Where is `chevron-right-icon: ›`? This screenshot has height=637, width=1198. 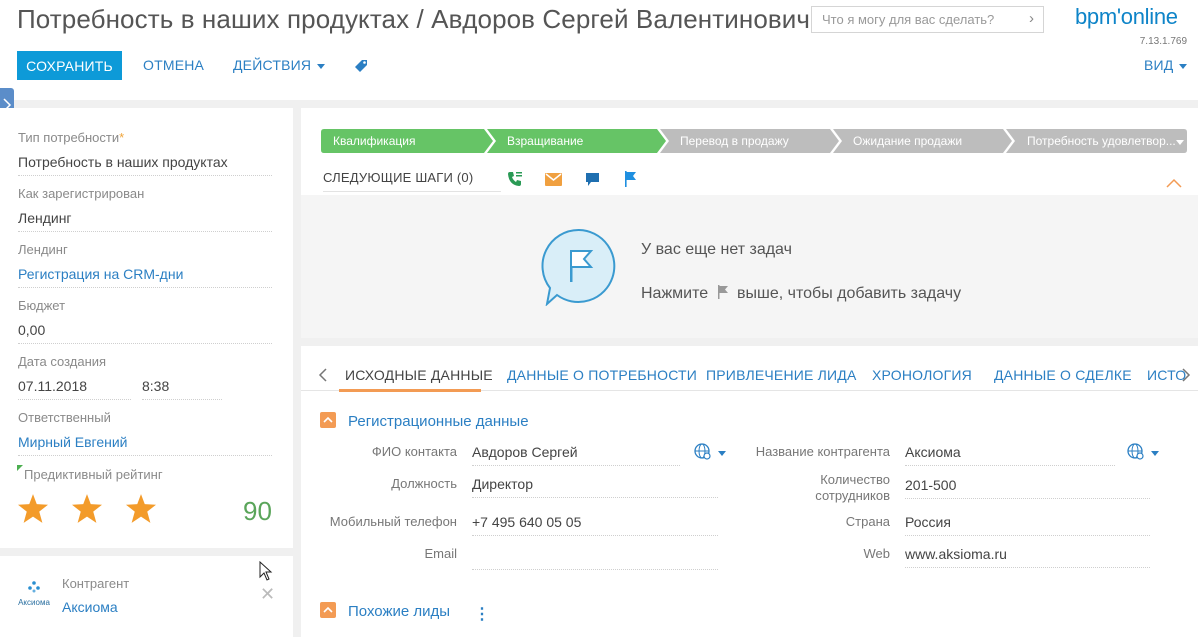 chevron-right-icon: › is located at coordinates (1031, 18).